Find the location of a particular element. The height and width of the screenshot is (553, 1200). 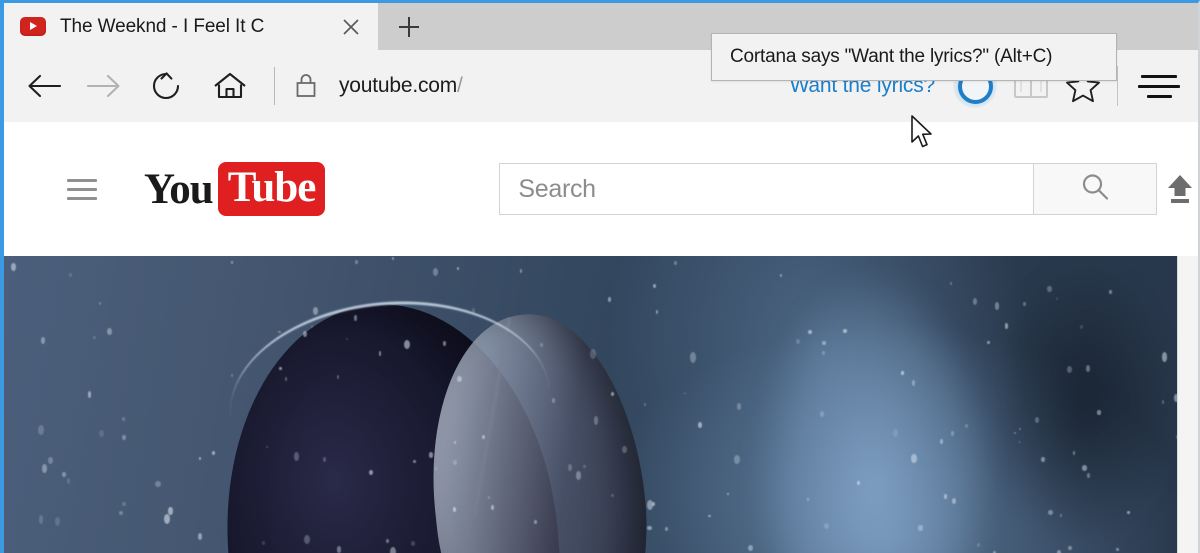

search-input: Search is located at coordinates (766, 189).